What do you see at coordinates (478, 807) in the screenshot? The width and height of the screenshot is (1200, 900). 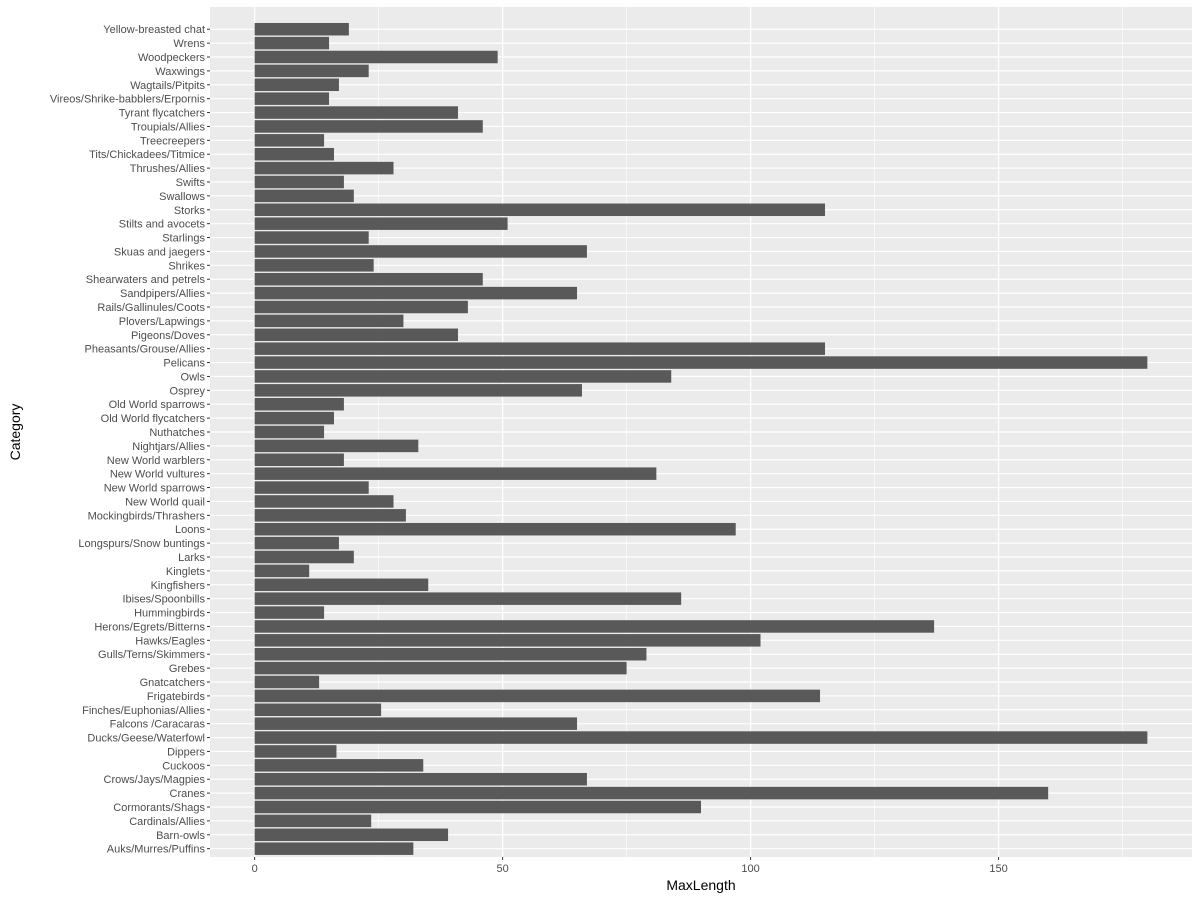 I see `bar-cormorants-shags` at bounding box center [478, 807].